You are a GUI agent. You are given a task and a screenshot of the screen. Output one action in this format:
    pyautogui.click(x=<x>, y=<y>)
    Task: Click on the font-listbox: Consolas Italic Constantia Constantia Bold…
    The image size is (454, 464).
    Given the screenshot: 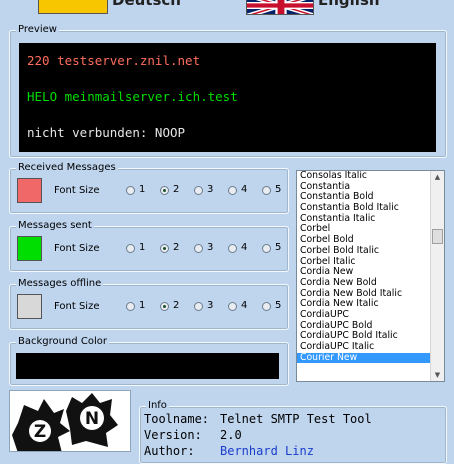 What is the action you would take?
    pyautogui.click(x=370, y=276)
    